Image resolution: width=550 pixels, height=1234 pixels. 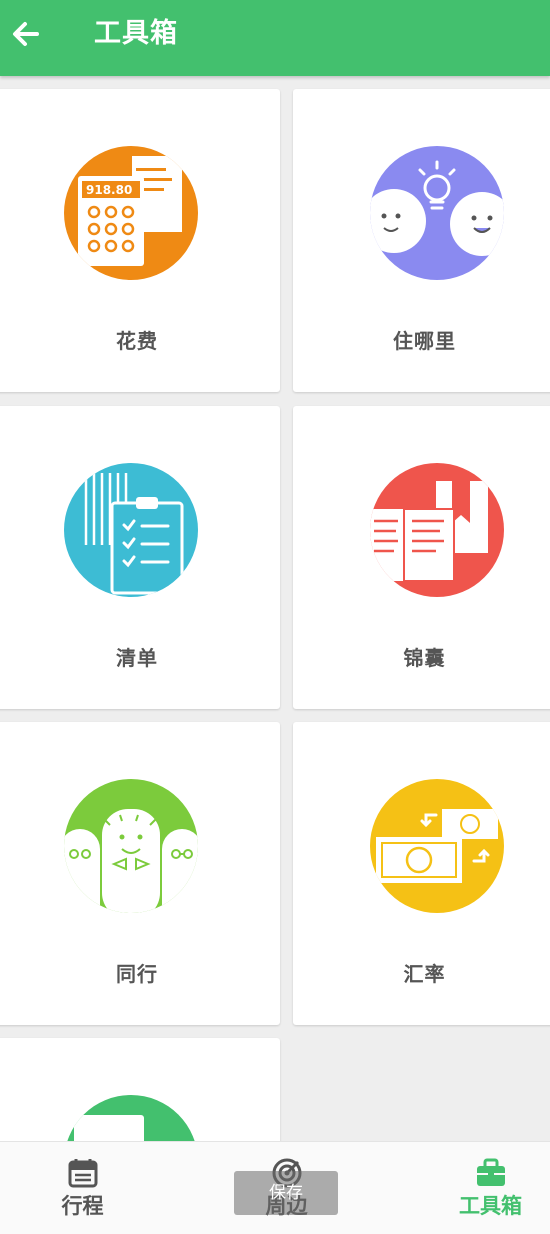 What do you see at coordinates (26, 34) in the screenshot?
I see `arrow-left-icon` at bounding box center [26, 34].